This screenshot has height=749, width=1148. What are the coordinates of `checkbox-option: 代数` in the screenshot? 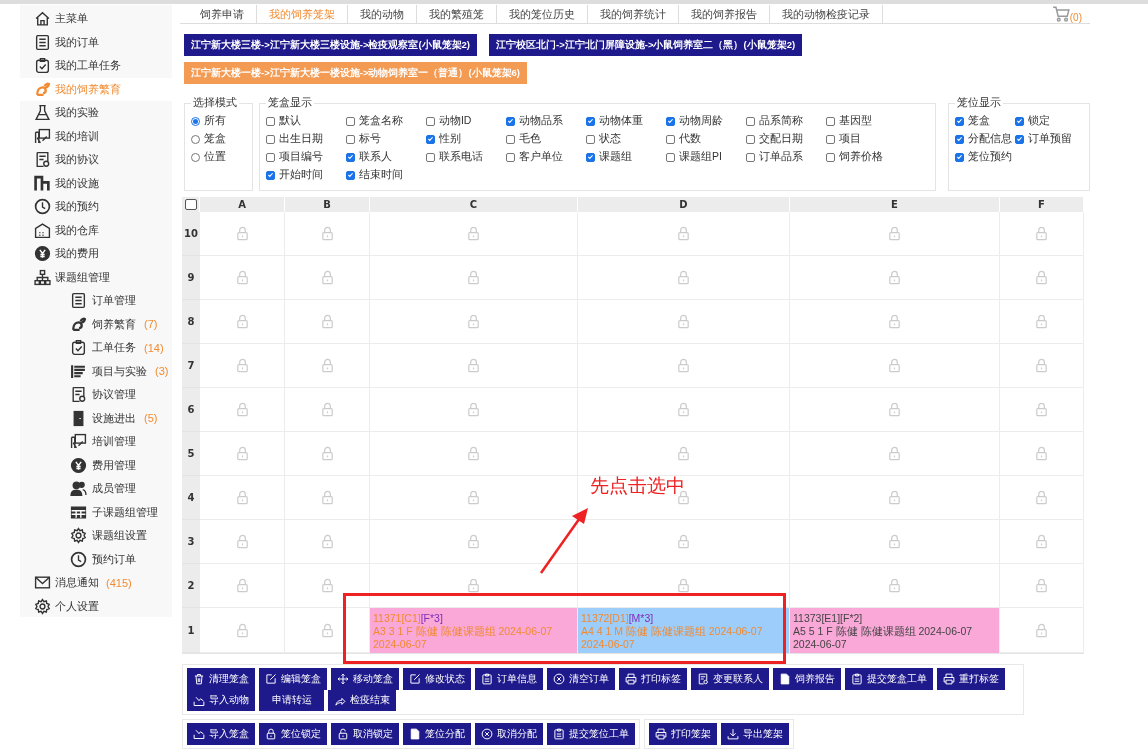 It's located at (705, 139).